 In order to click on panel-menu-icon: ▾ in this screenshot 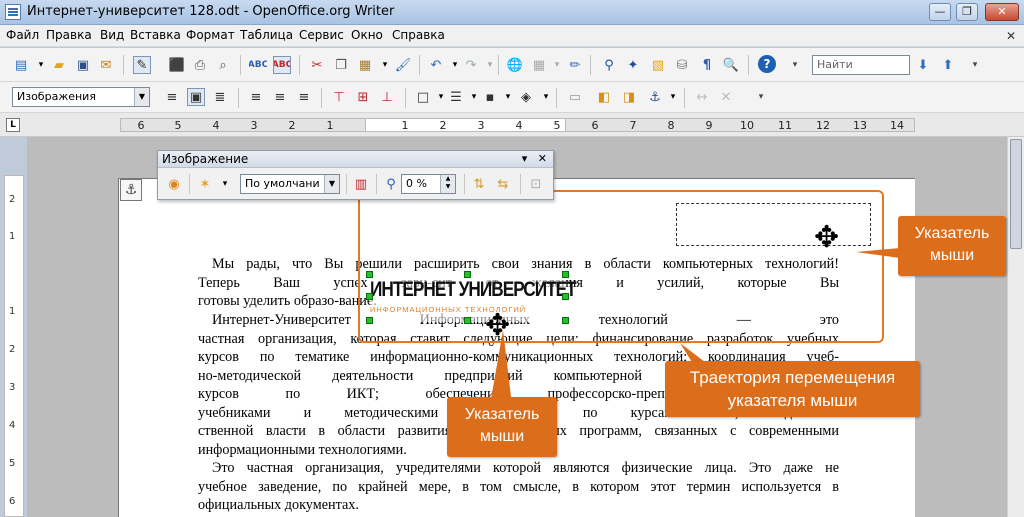, I will do `click(525, 158)`.